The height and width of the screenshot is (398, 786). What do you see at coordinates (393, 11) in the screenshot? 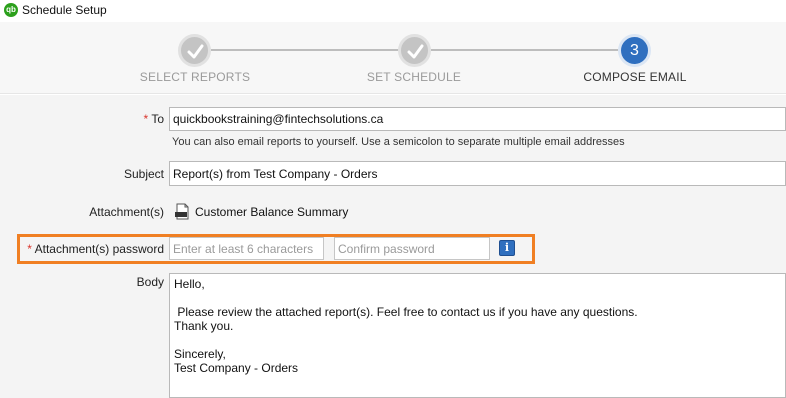
I see `title-bar: qb Schedule Setup` at bounding box center [393, 11].